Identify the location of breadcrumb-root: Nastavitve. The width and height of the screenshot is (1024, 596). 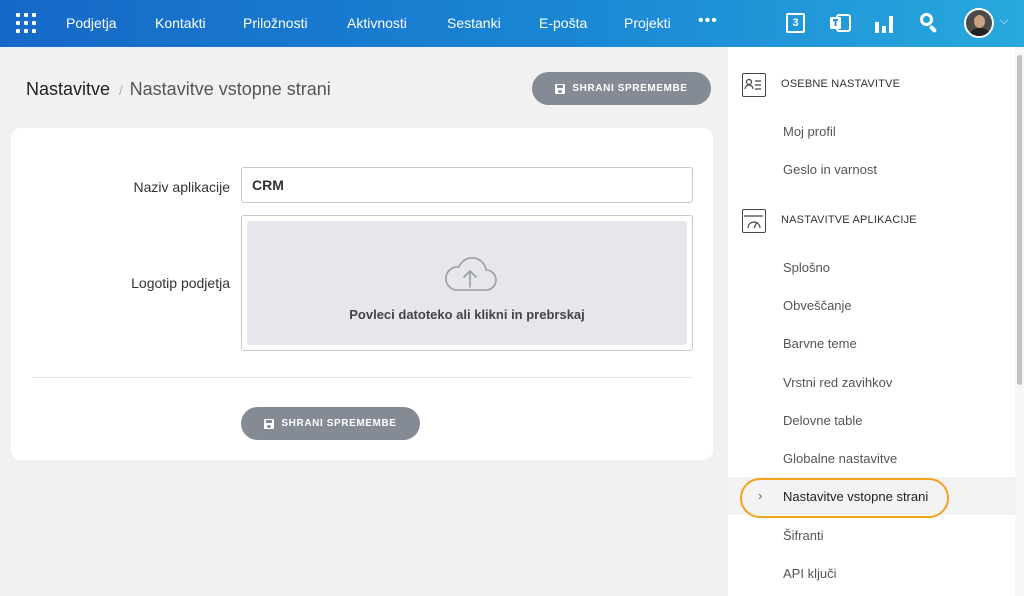
(68, 89).